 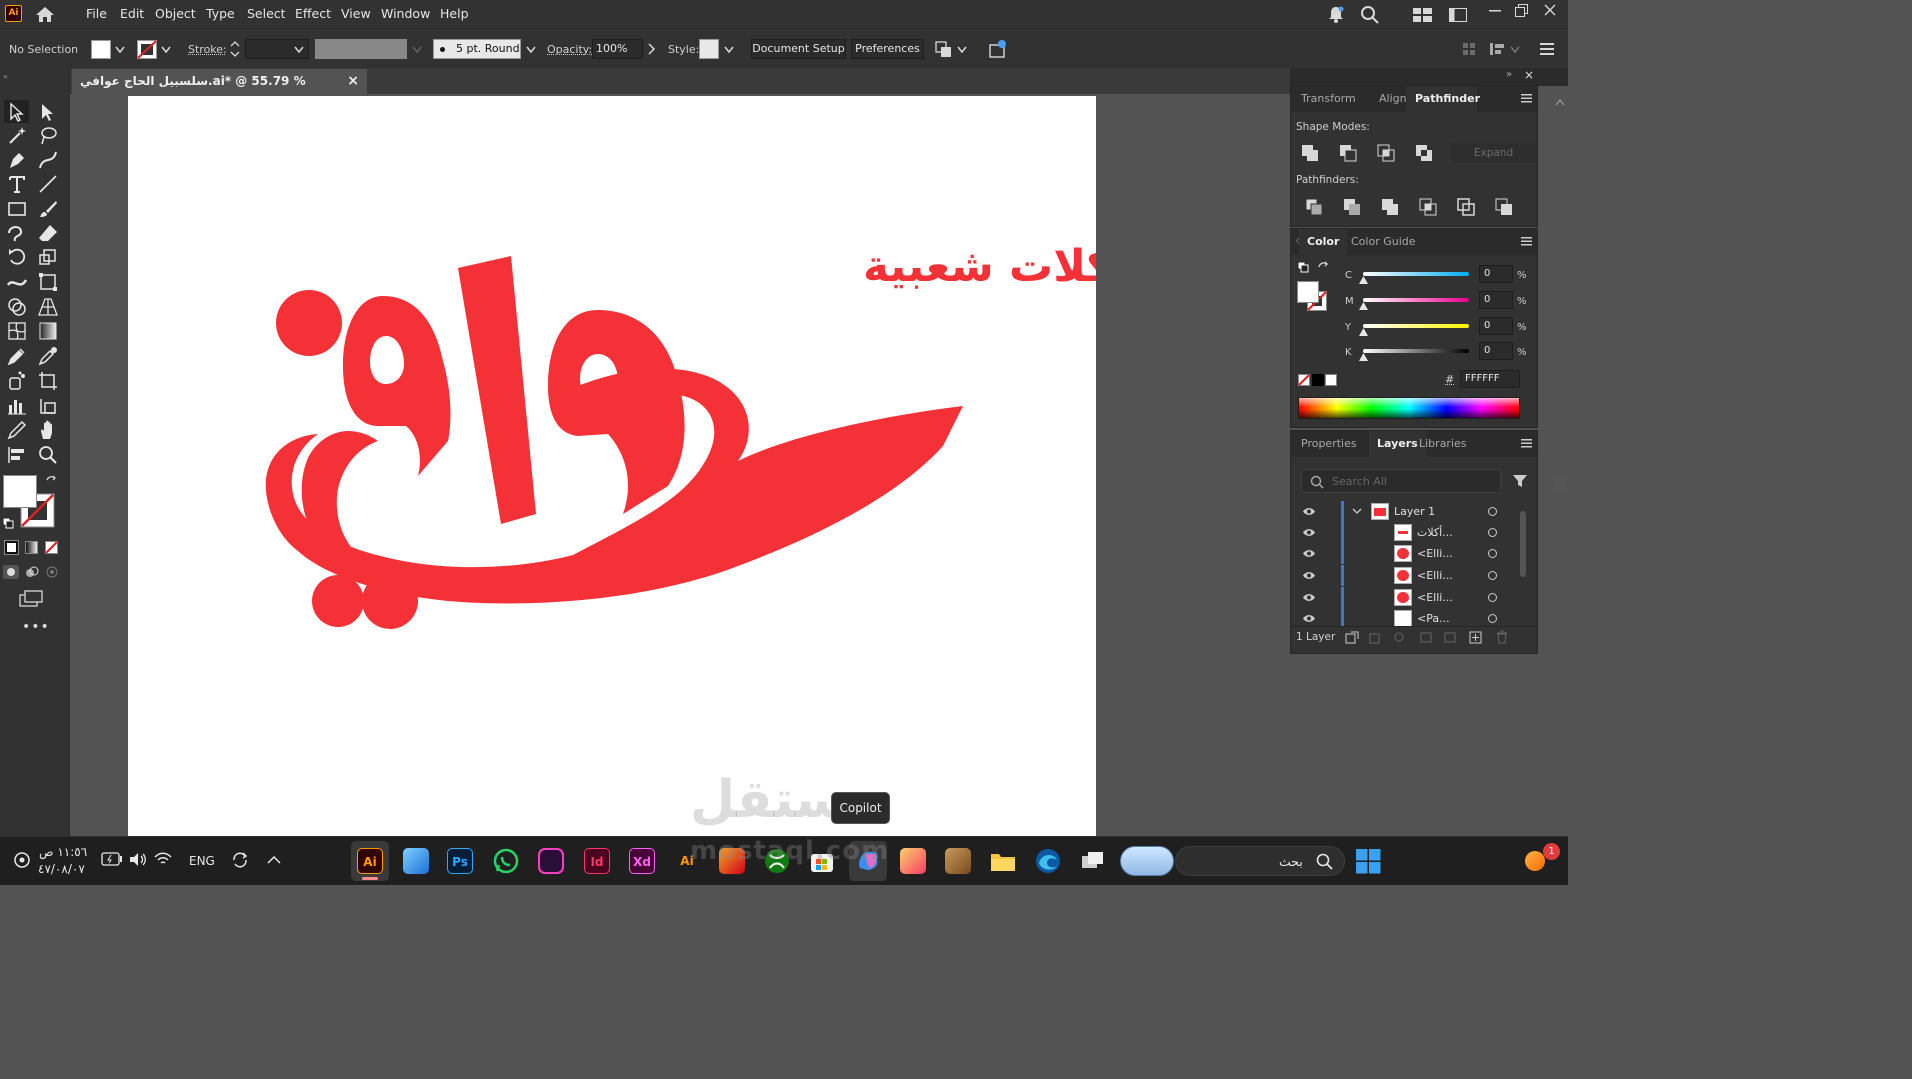 What do you see at coordinates (51, 481) in the screenshot?
I see `swap-colors-icon` at bounding box center [51, 481].